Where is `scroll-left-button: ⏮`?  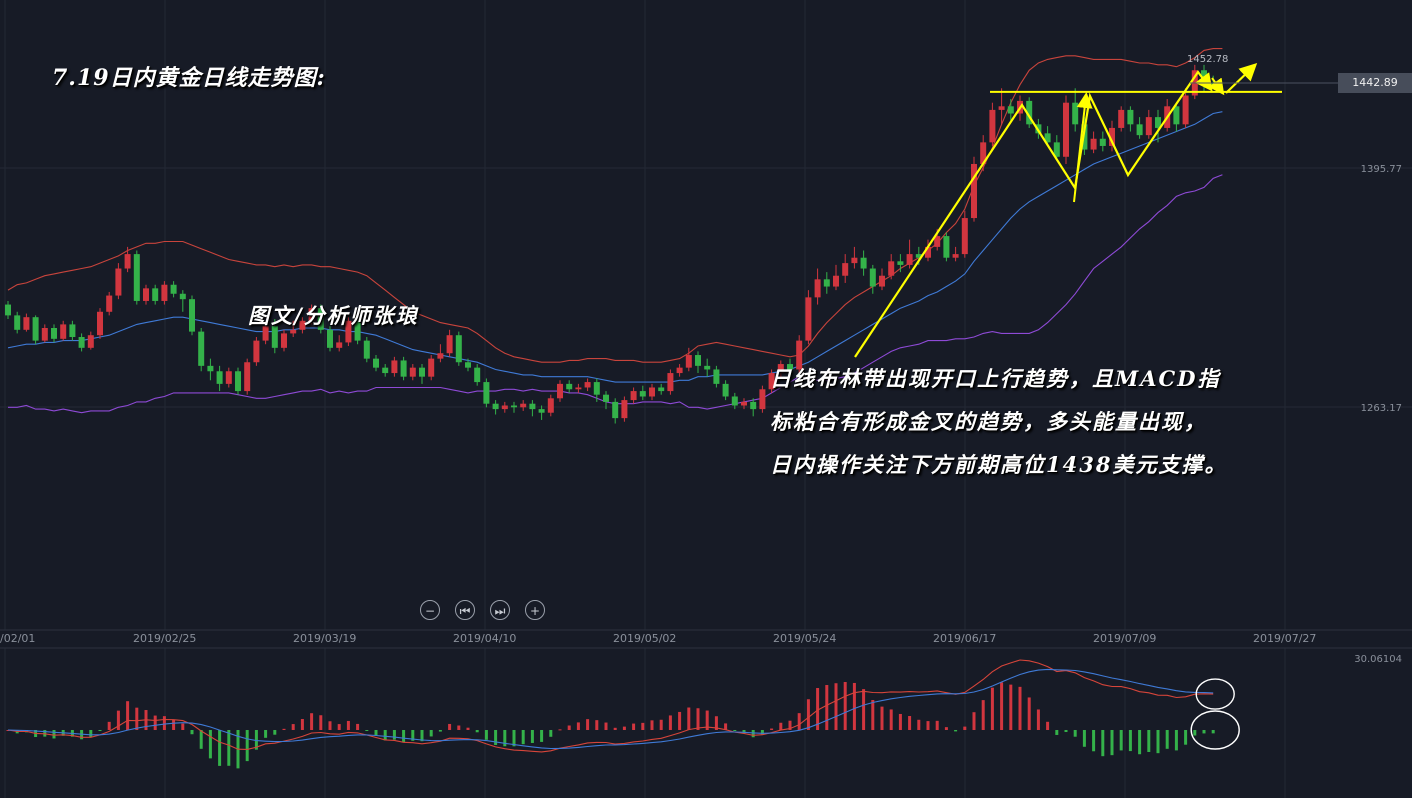
scroll-left-button: ⏮ is located at coordinates (465, 610).